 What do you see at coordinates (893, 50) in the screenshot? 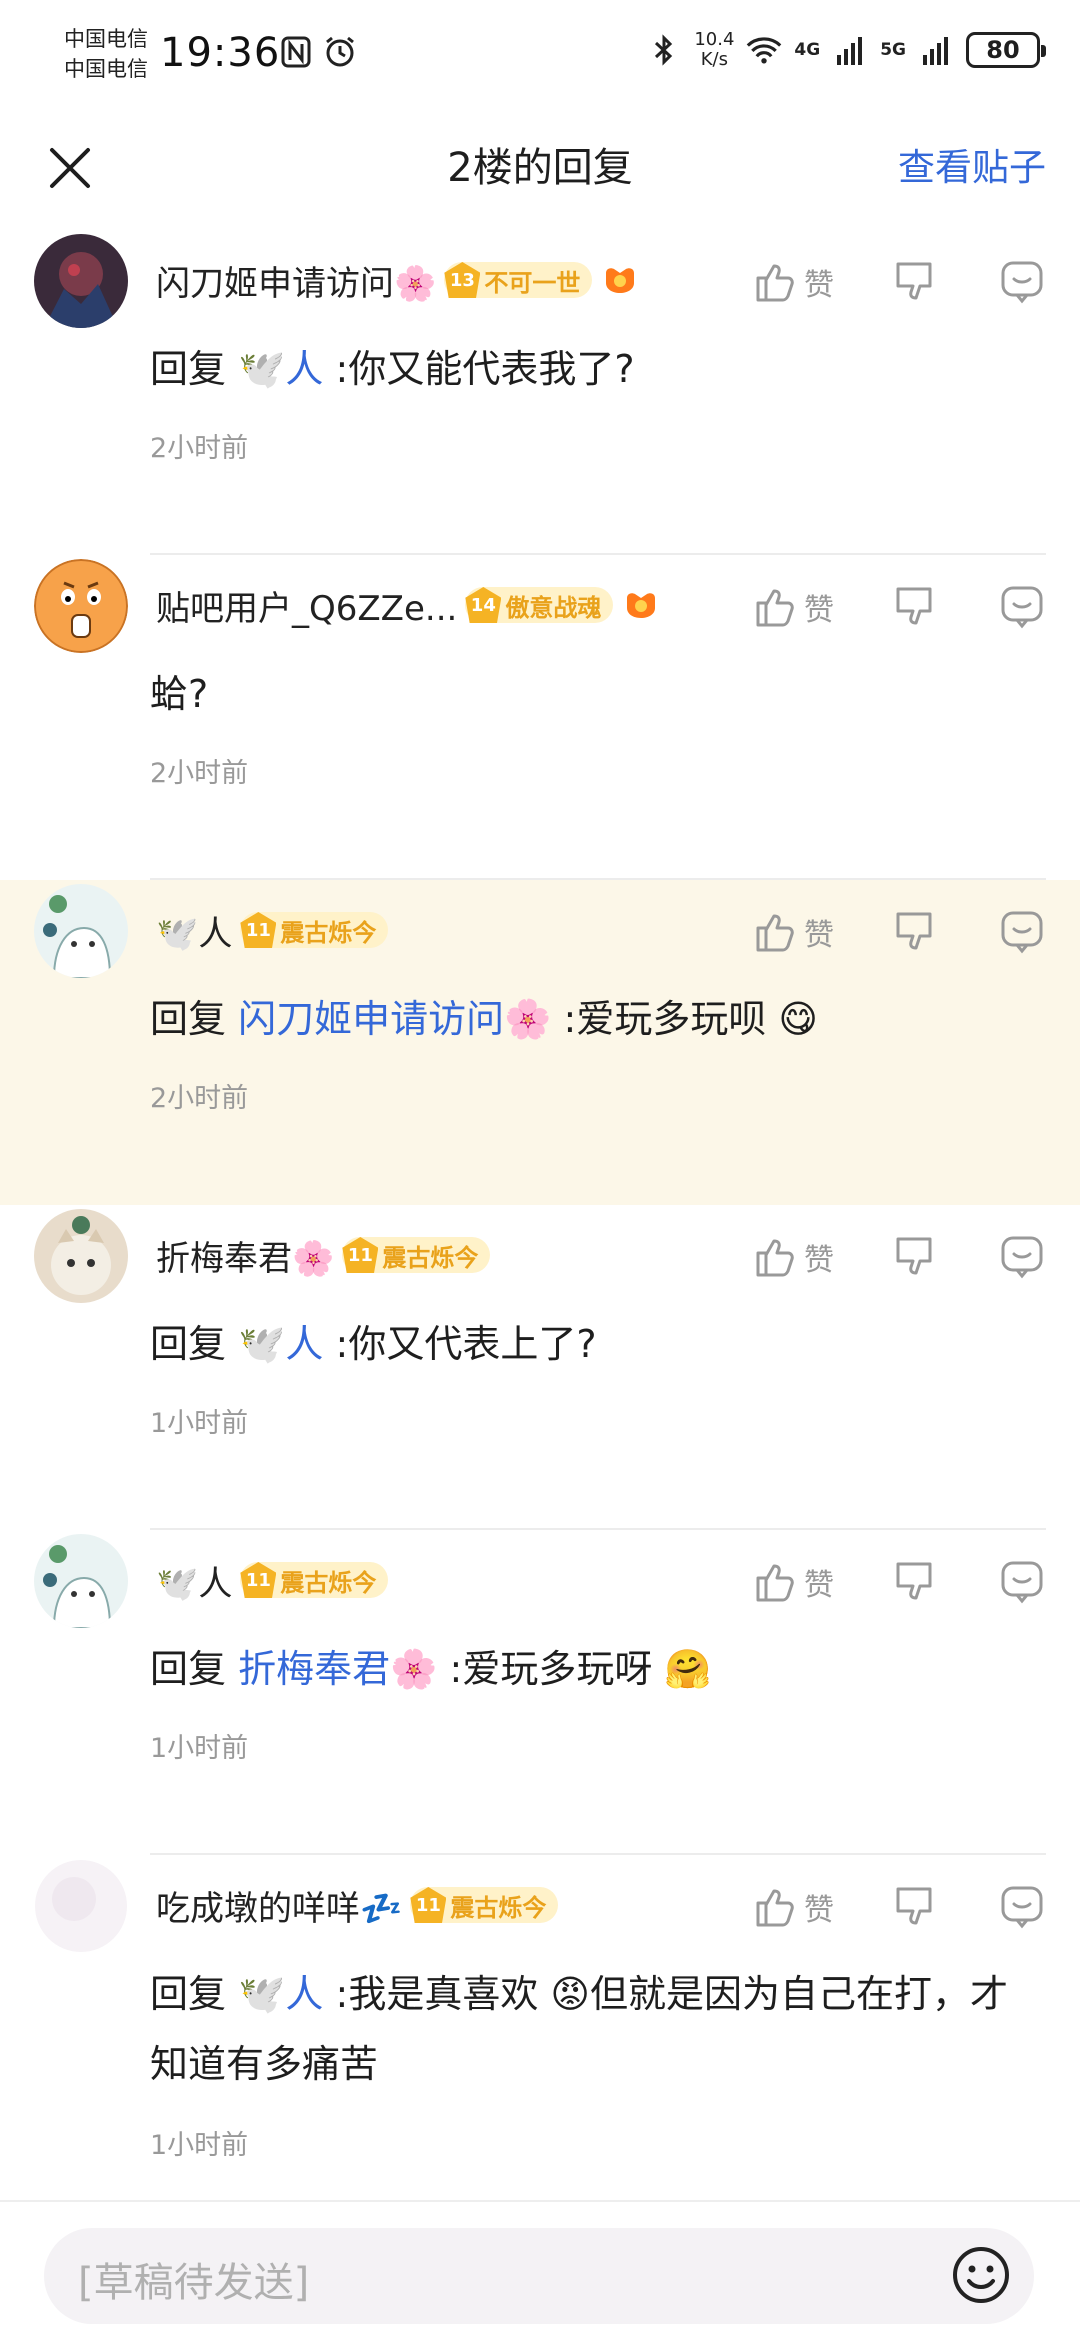
I see `network-5g-label: 5G` at bounding box center [893, 50].